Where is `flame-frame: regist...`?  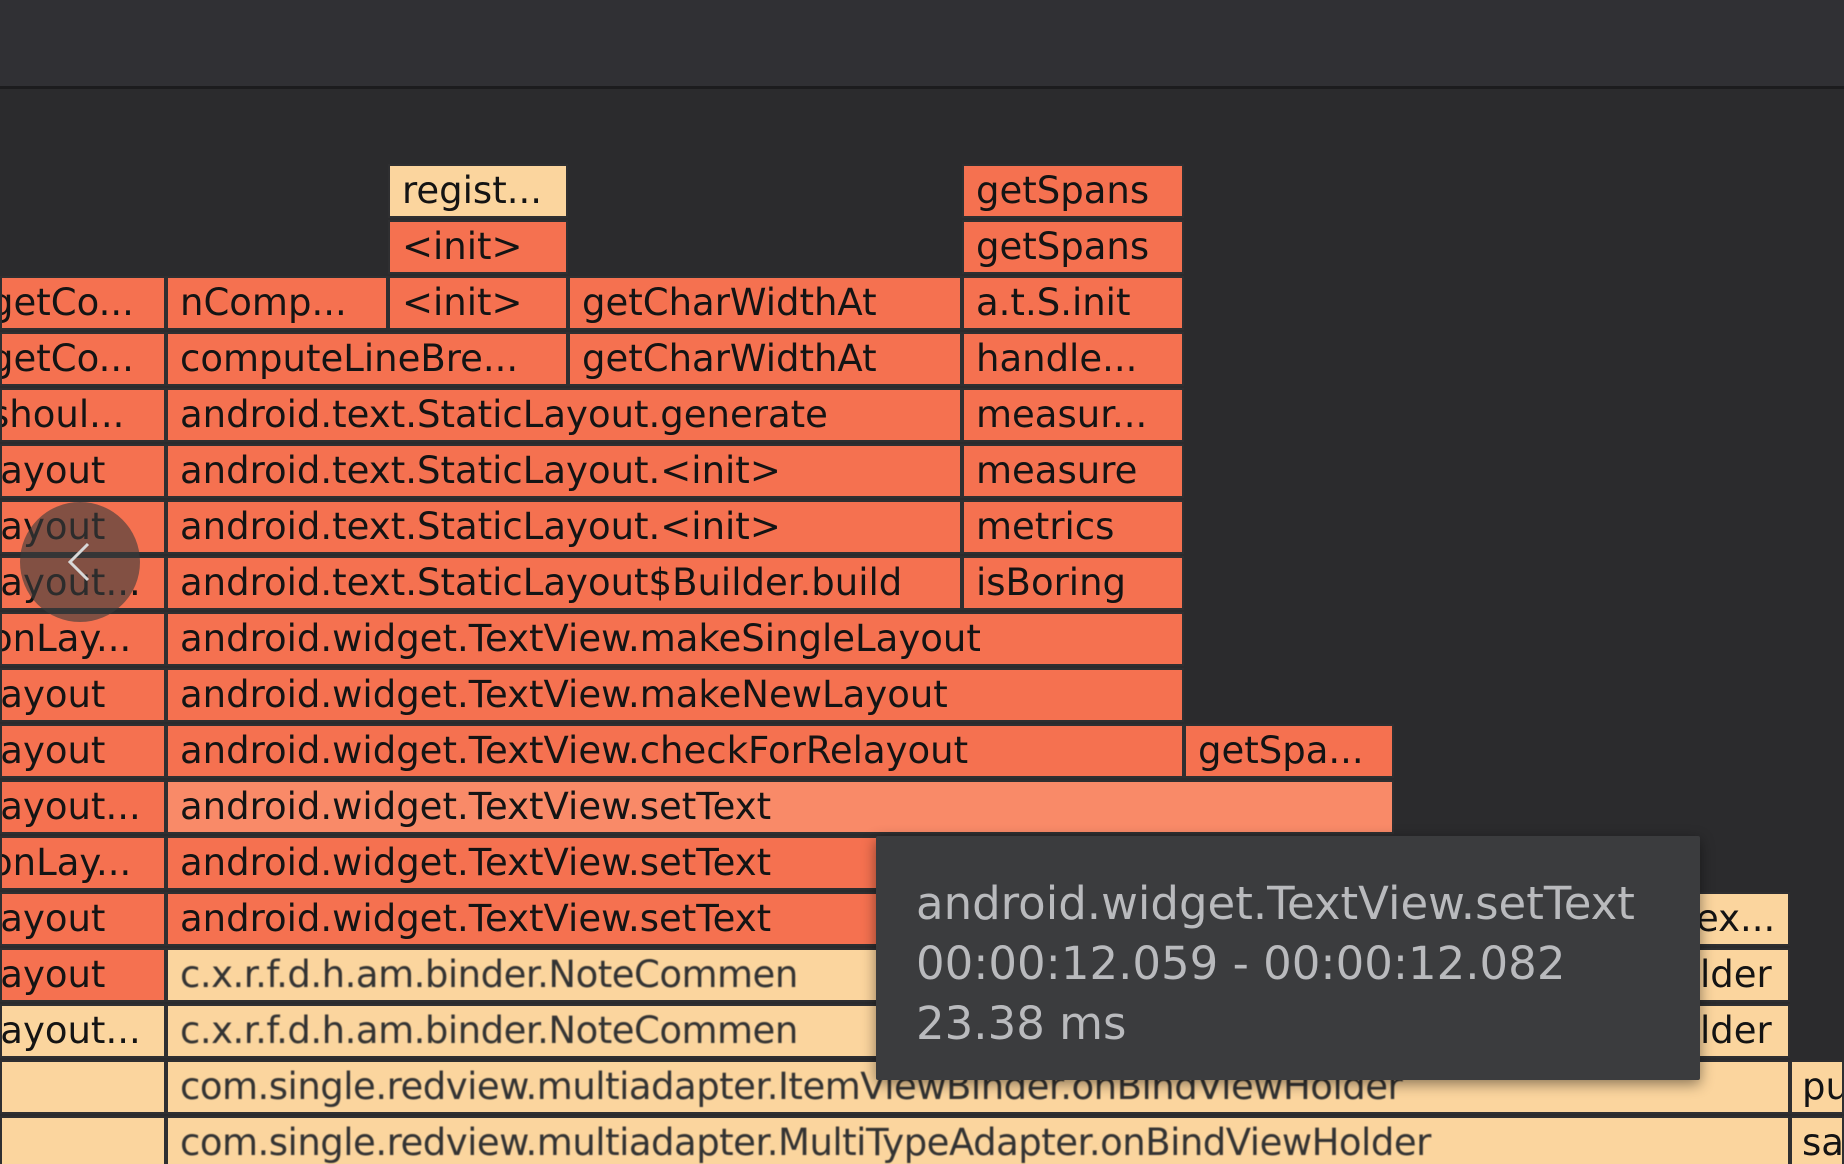 flame-frame: regist... is located at coordinates (478, 191).